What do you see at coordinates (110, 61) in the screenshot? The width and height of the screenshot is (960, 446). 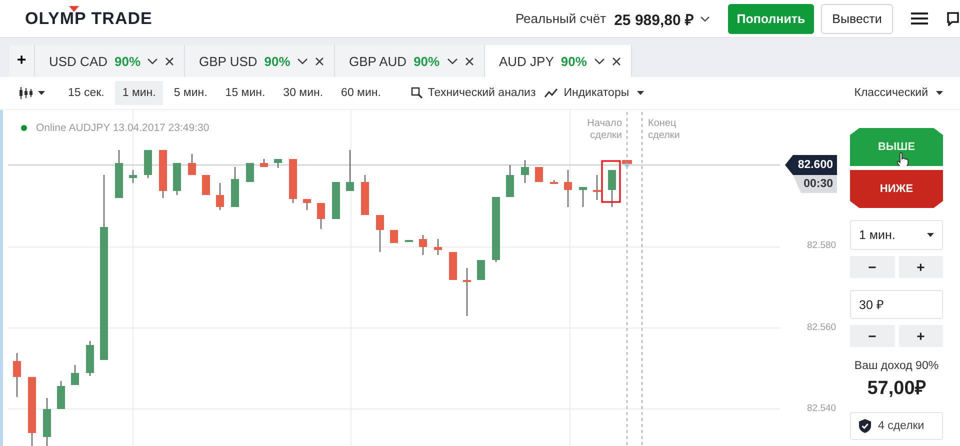 I see `asset-tab: USD CAD 90%` at bounding box center [110, 61].